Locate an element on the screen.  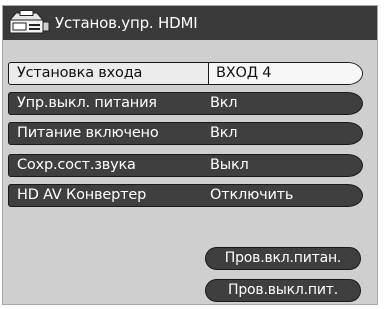
power-off-check-button: Пров.выкл.пит. is located at coordinates (283, 290).